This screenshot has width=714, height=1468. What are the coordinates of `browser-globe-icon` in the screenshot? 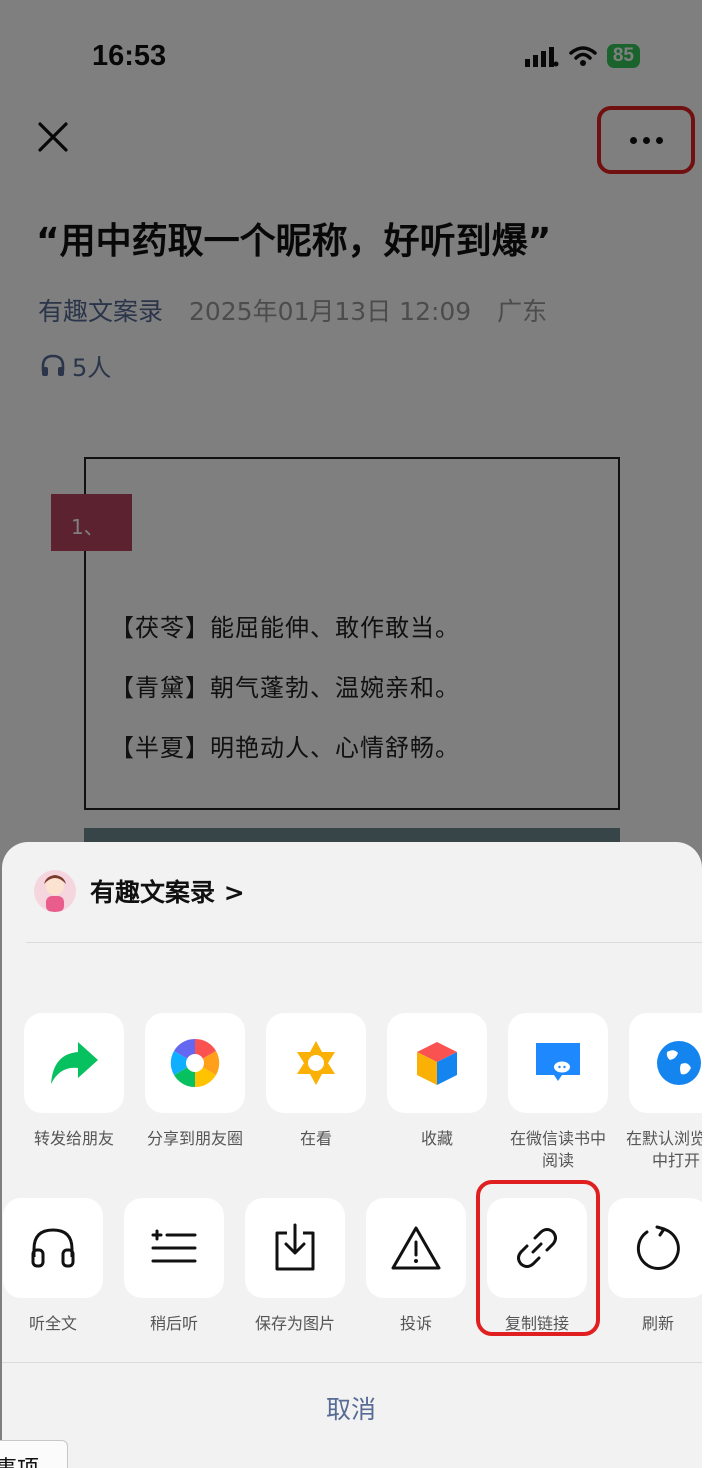 It's located at (679, 1063).